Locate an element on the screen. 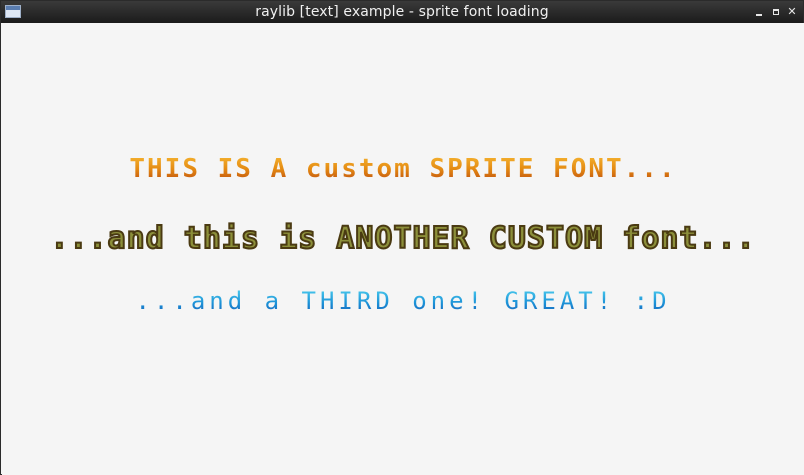 The height and width of the screenshot is (475, 804). maximize-button is located at coordinates (776, 12).